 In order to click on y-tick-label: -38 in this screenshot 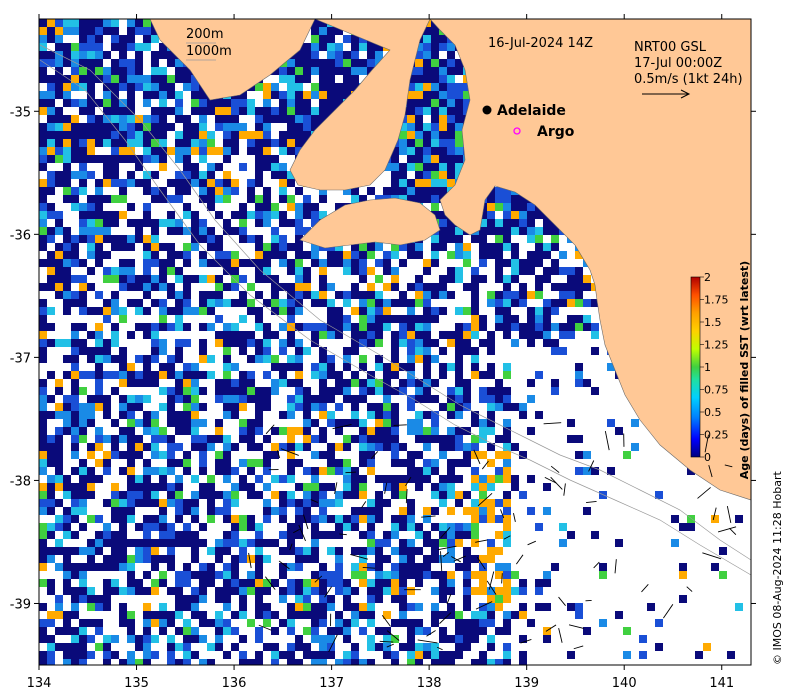, I will do `click(20, 481)`.